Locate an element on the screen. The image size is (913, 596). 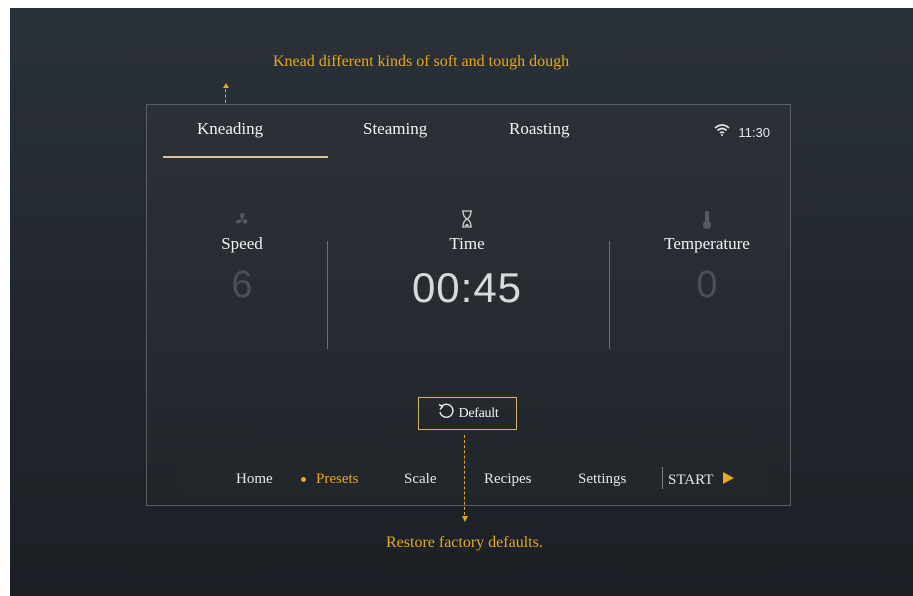
tab-roasting: Roasting is located at coordinates (539, 129).